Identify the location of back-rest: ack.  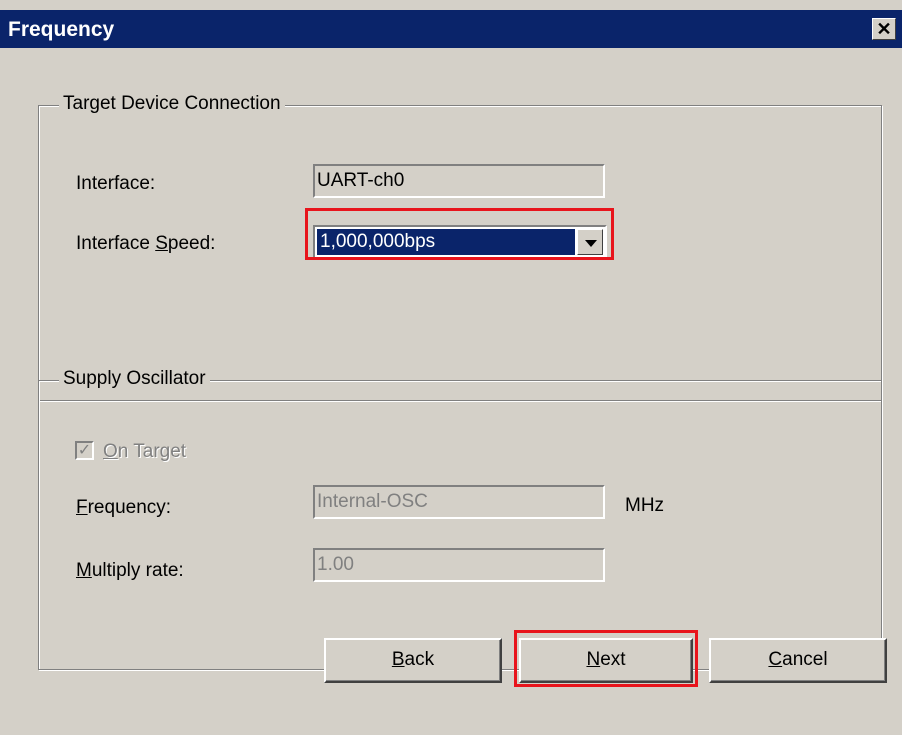
(419, 659).